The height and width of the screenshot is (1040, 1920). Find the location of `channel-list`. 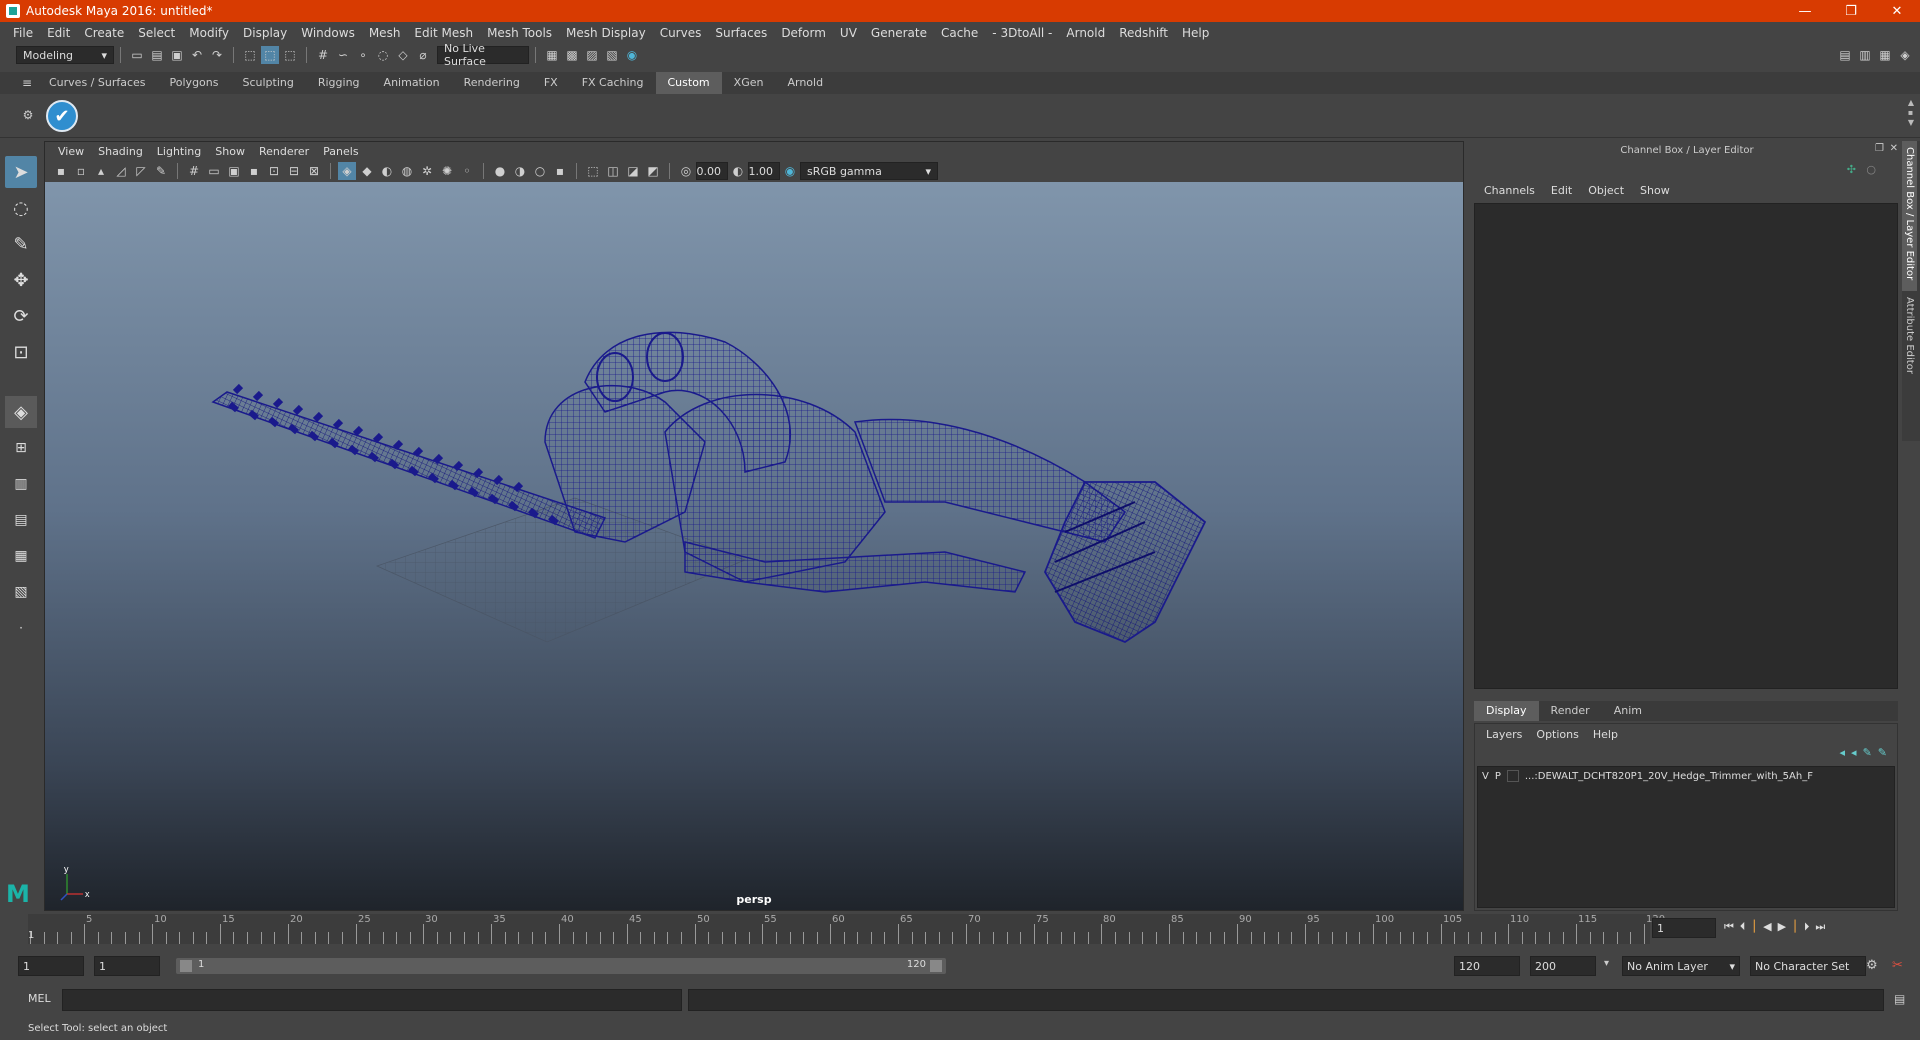

channel-list is located at coordinates (1686, 446).